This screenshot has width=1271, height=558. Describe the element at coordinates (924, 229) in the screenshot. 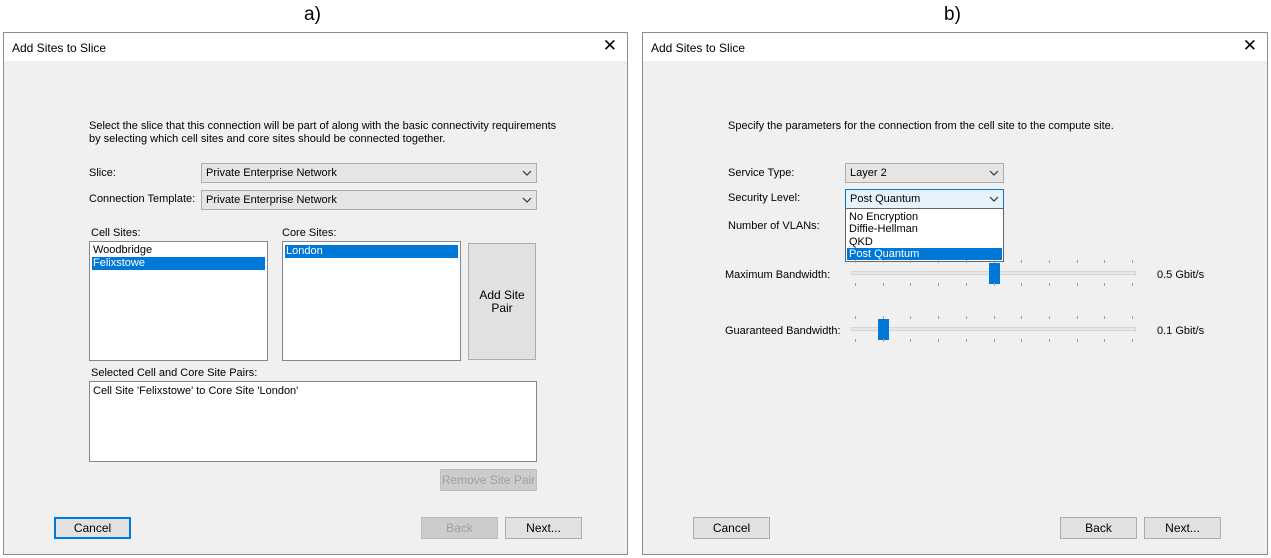

I see `option-diffie-hellman: Diffie-Hellman` at that location.